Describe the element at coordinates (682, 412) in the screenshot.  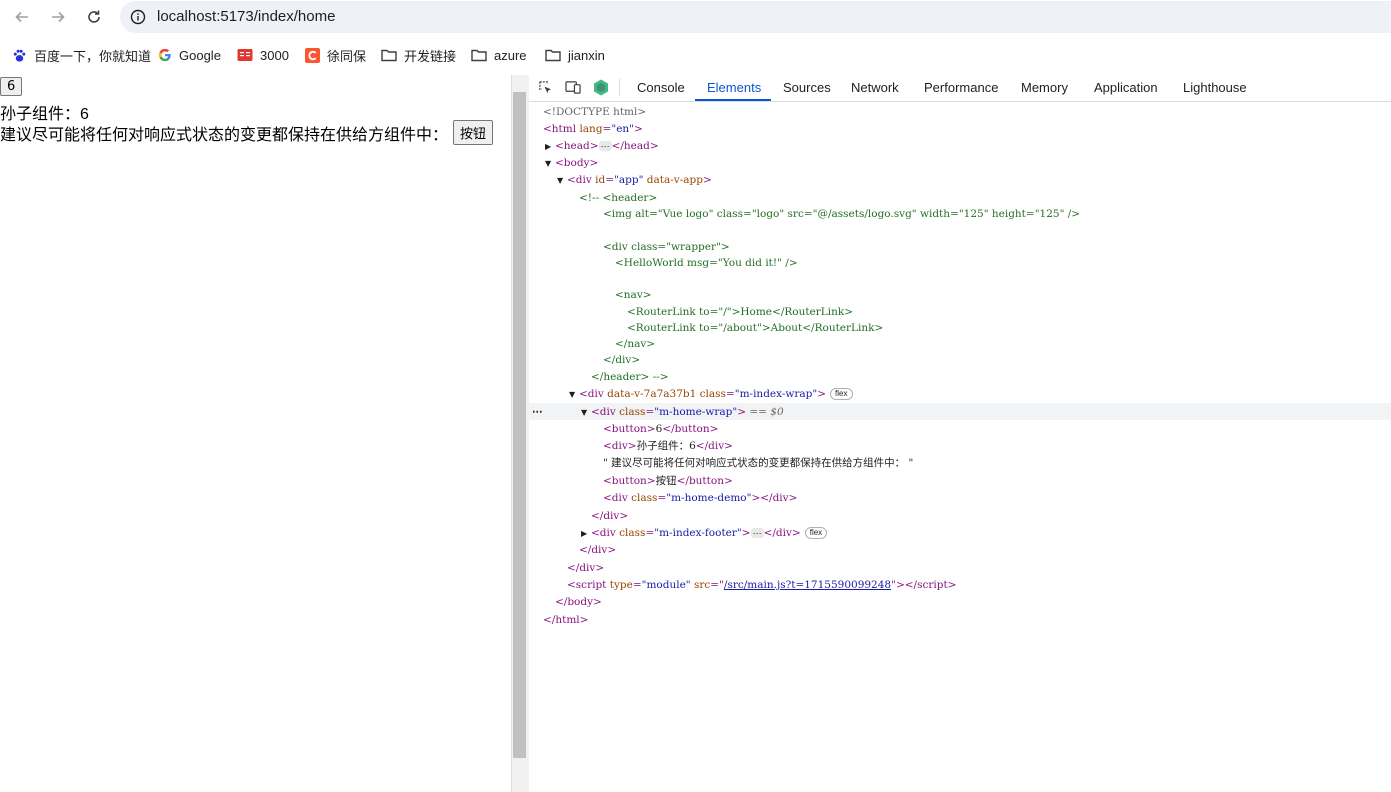
I see `tree-line-home-wrap: ▼ <div class="m-home-wrap"> == $0` at that location.